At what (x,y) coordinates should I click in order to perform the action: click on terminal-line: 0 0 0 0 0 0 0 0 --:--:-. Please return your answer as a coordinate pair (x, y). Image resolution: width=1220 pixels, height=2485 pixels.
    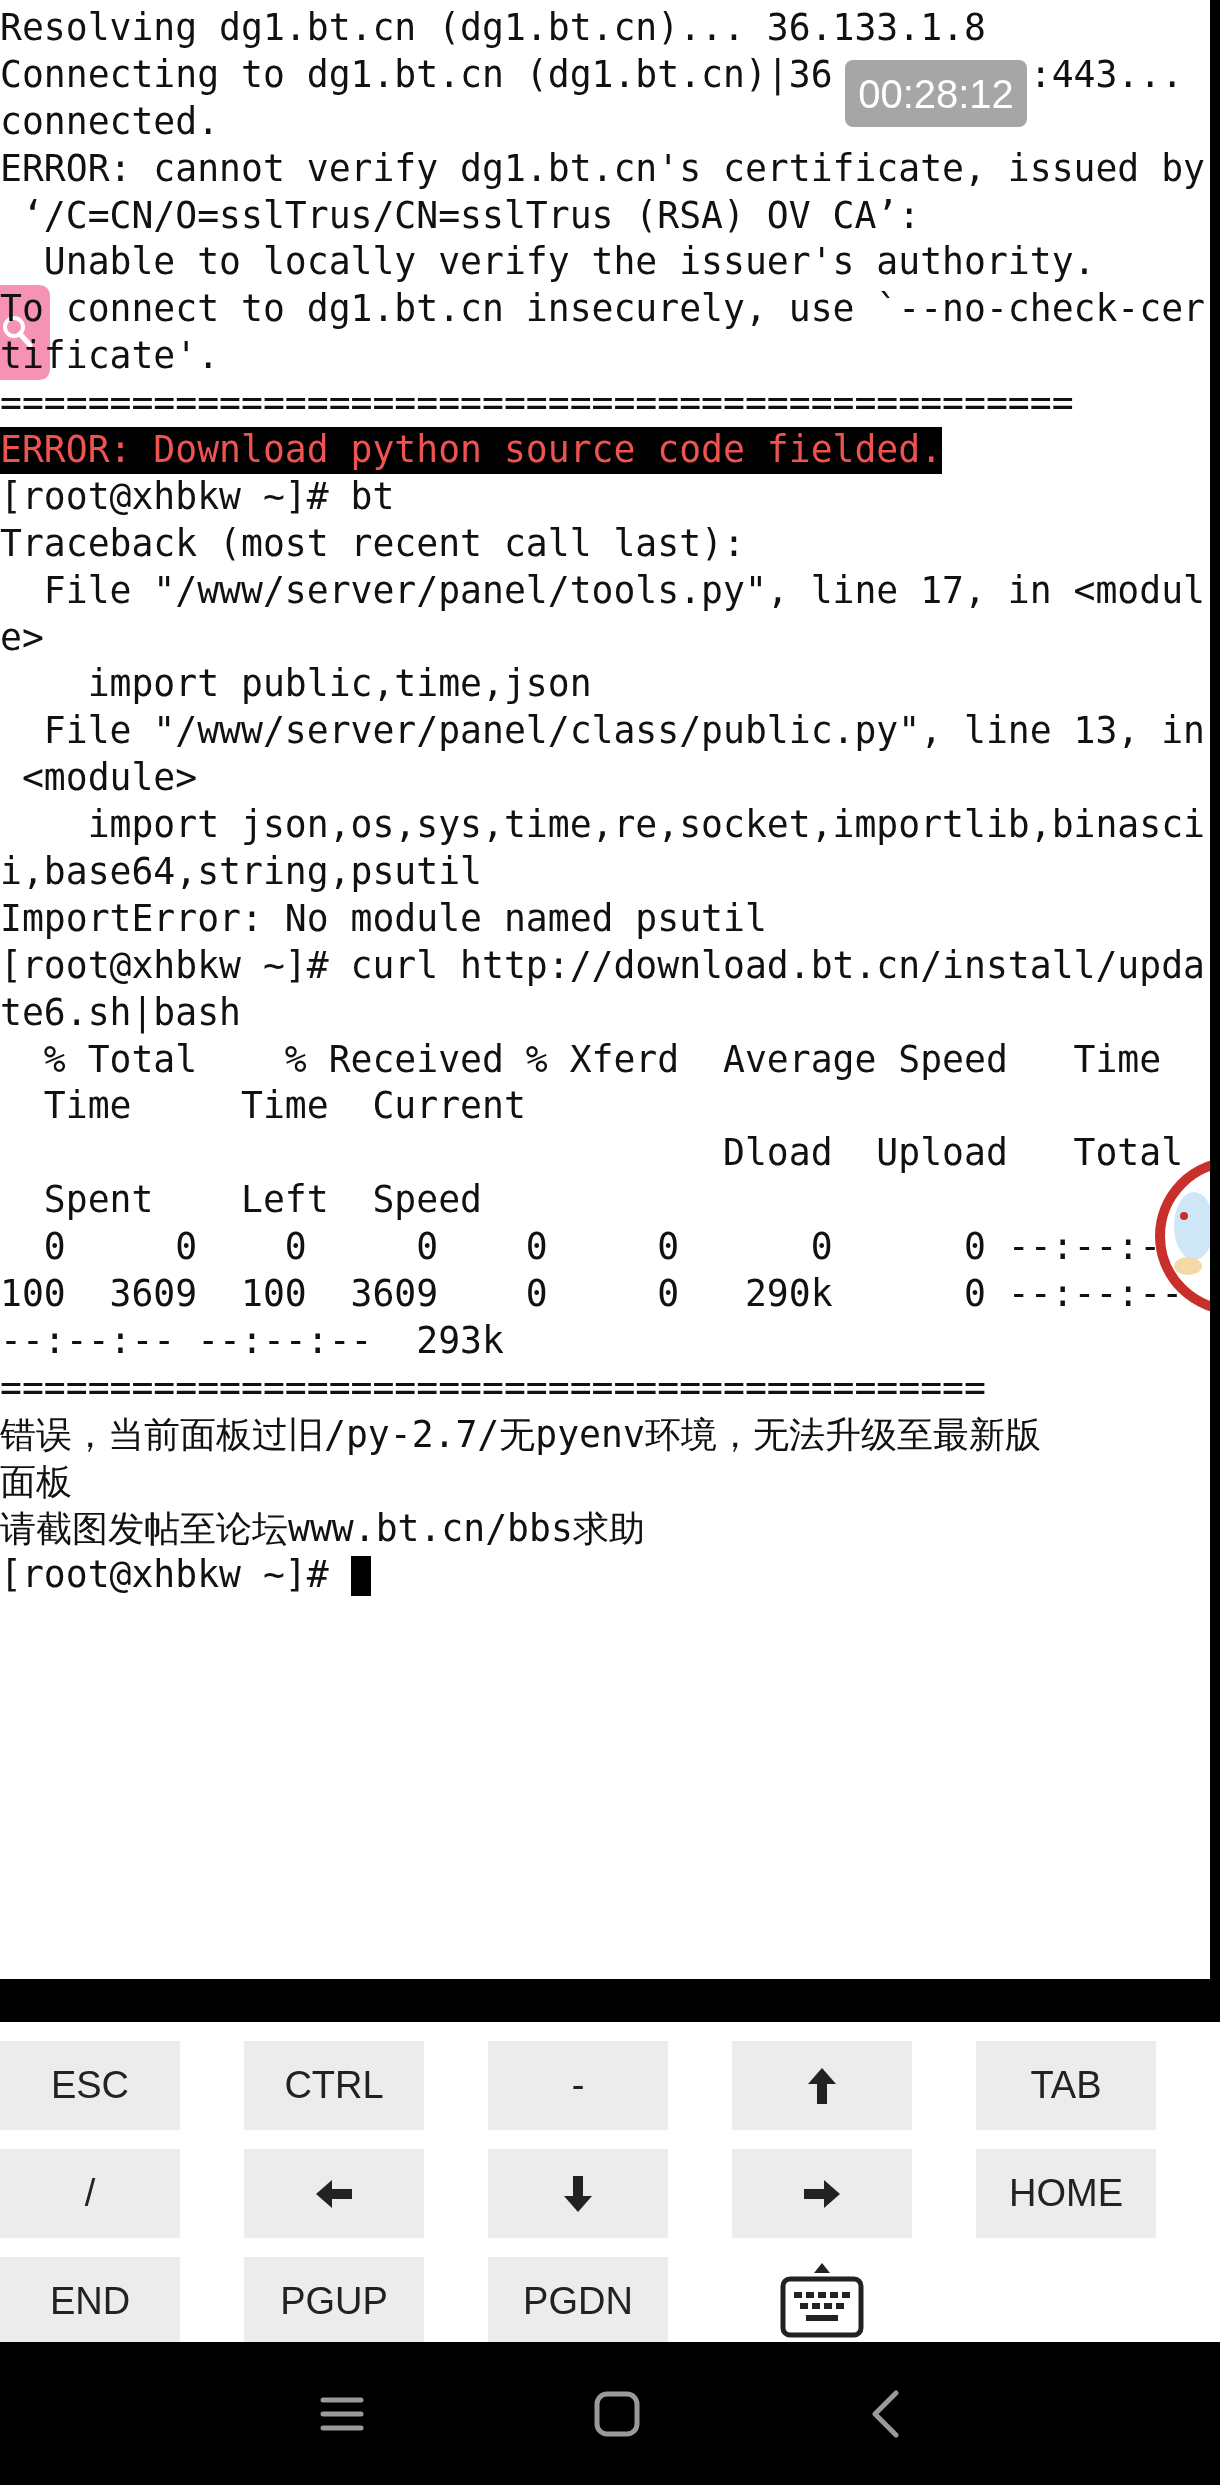
    Looking at the image, I should click on (602, 1247).